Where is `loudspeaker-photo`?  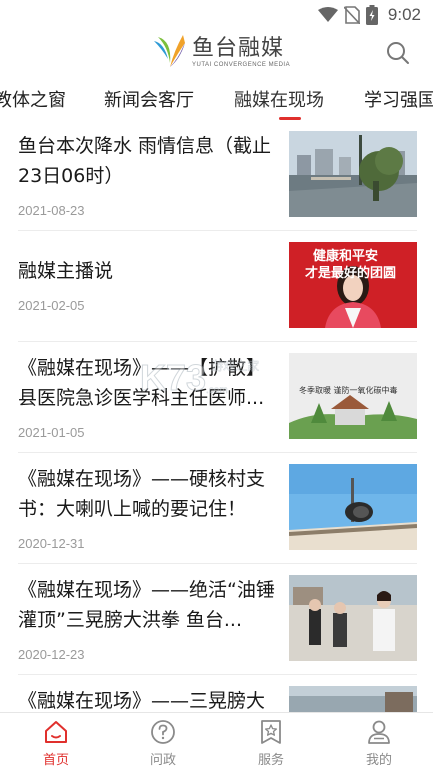
loudspeaker-photo is located at coordinates (353, 507).